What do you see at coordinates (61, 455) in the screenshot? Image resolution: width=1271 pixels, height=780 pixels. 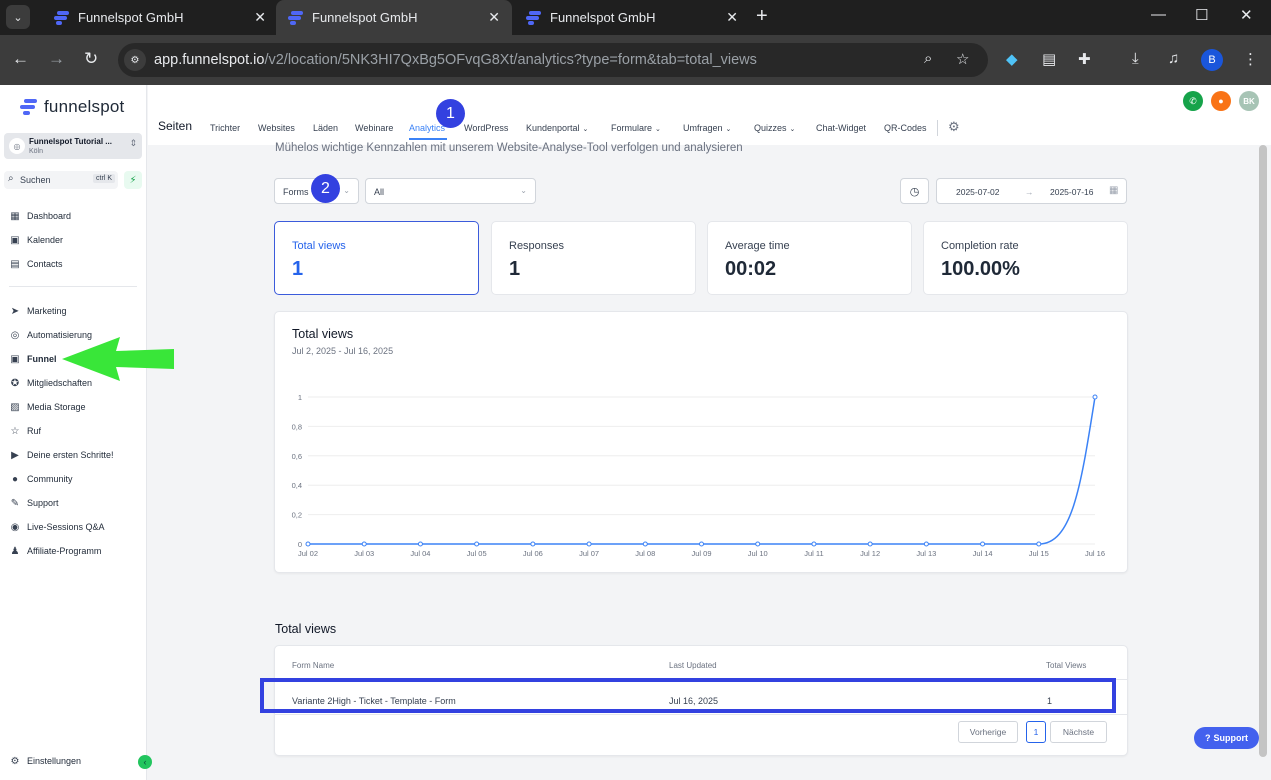 I see `sidebar-item-deine-ersten-schritte-: ▶ Deine ersten Schritte!` at bounding box center [61, 455].